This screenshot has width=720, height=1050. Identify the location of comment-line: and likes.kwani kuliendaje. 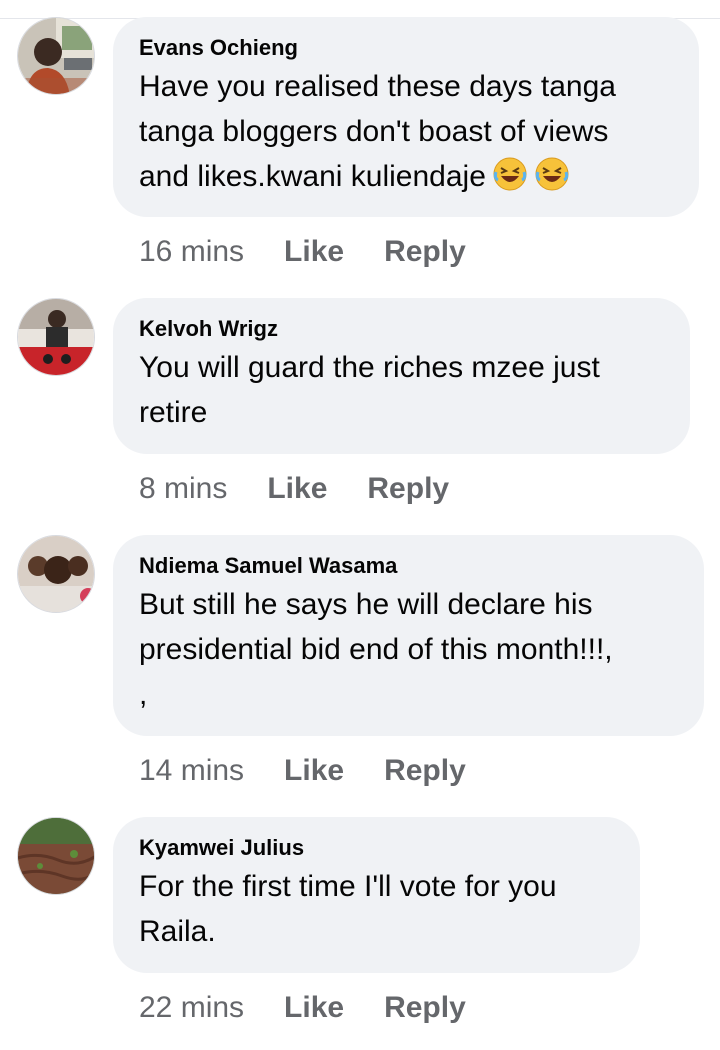
(406, 176).